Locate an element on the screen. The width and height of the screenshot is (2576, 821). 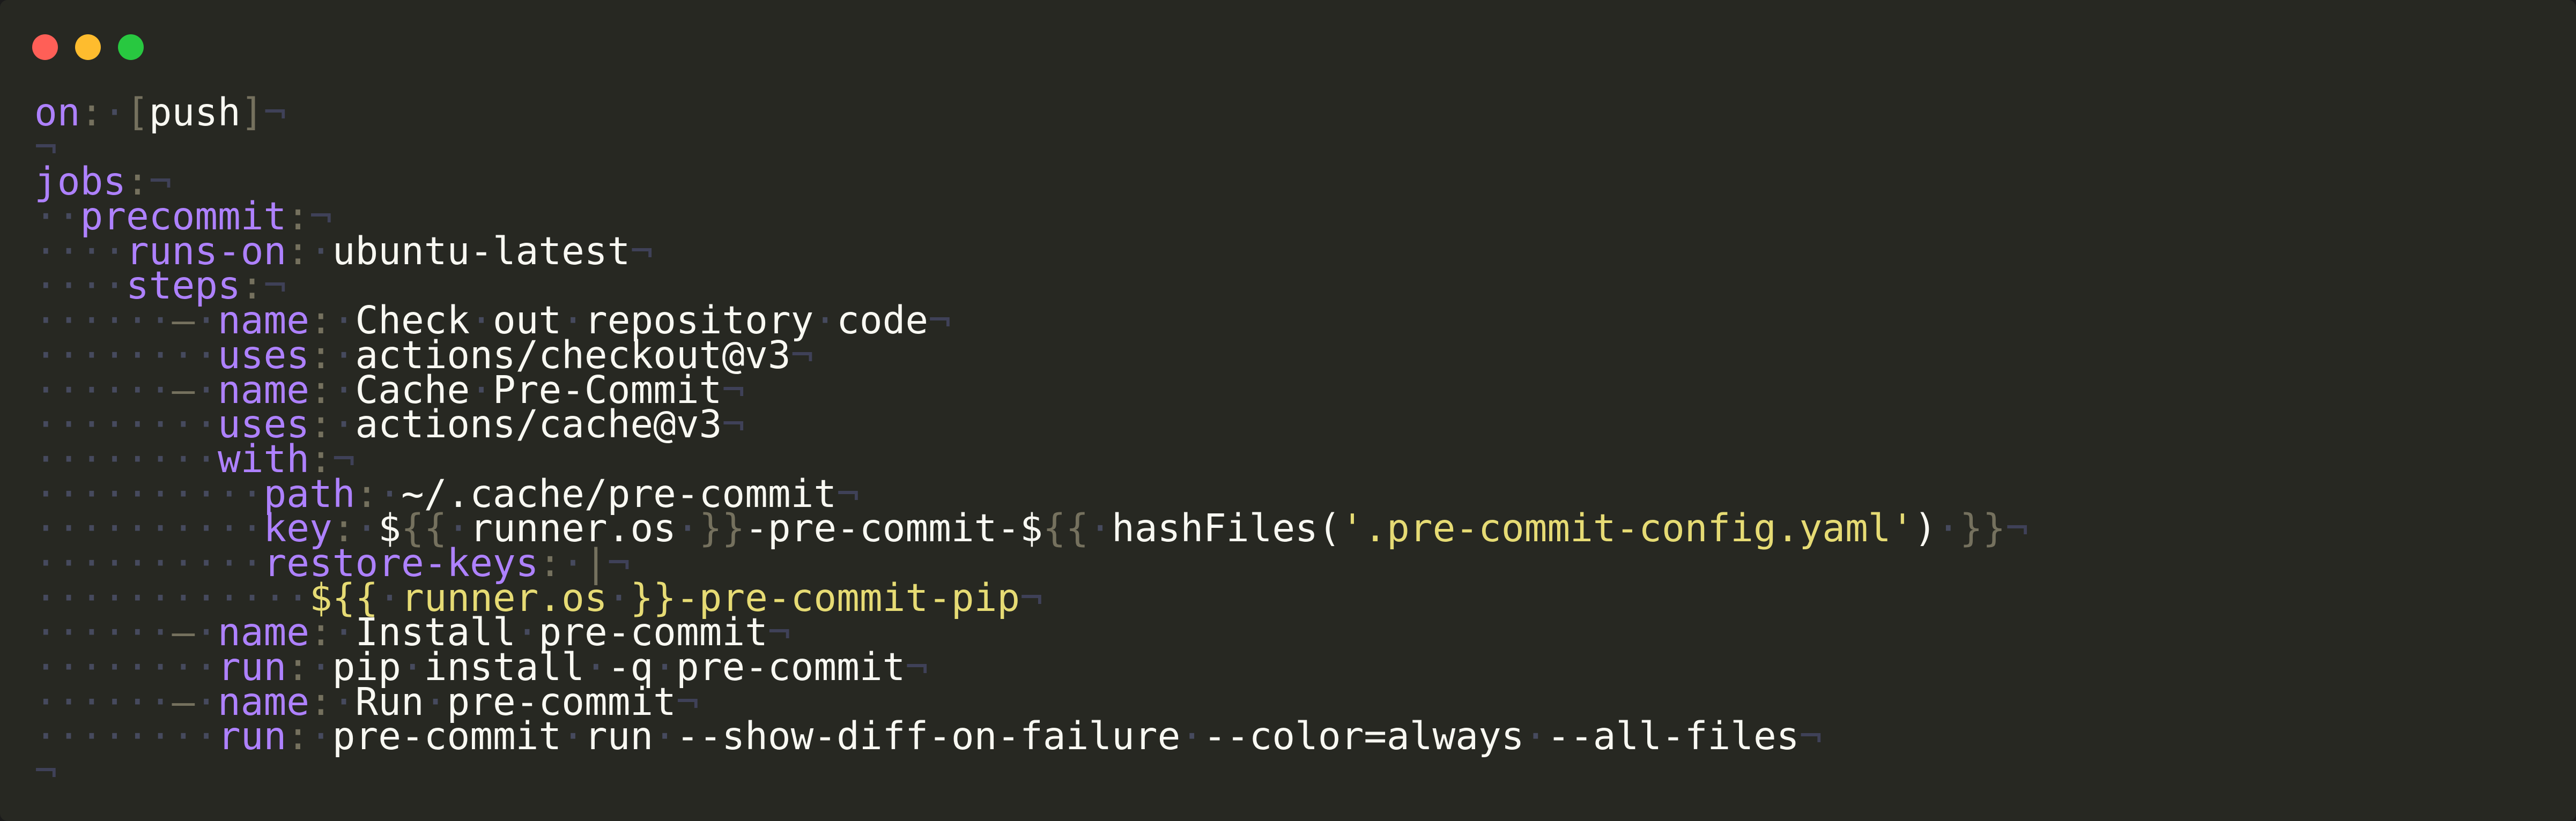
code-line: ····runs-on:·ubuntu-latest¬ is located at coordinates (1289, 251).